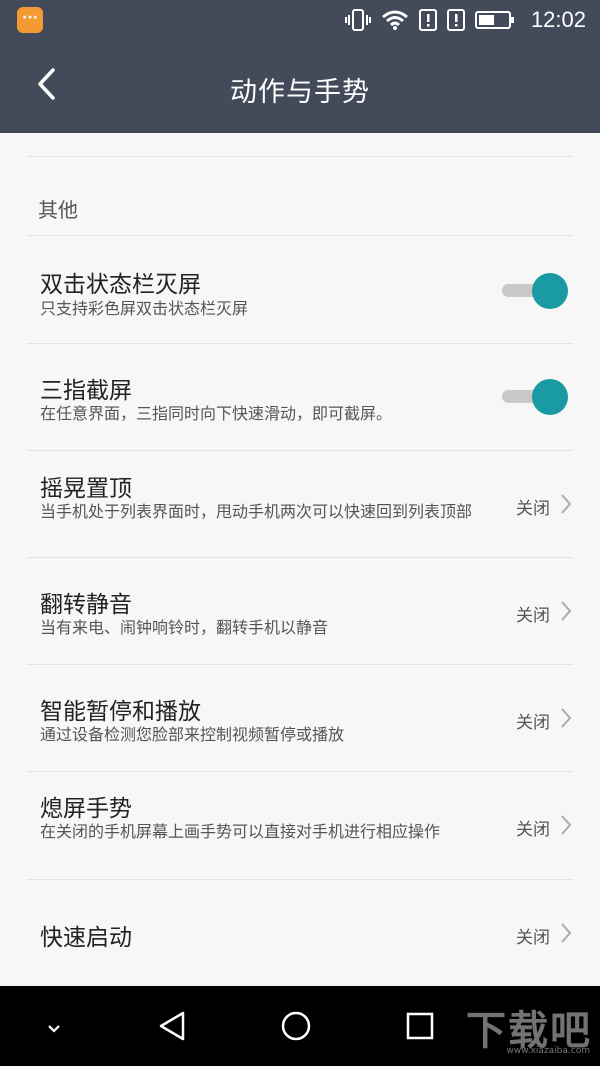  I want to click on nav-back-button, so click(172, 1028).